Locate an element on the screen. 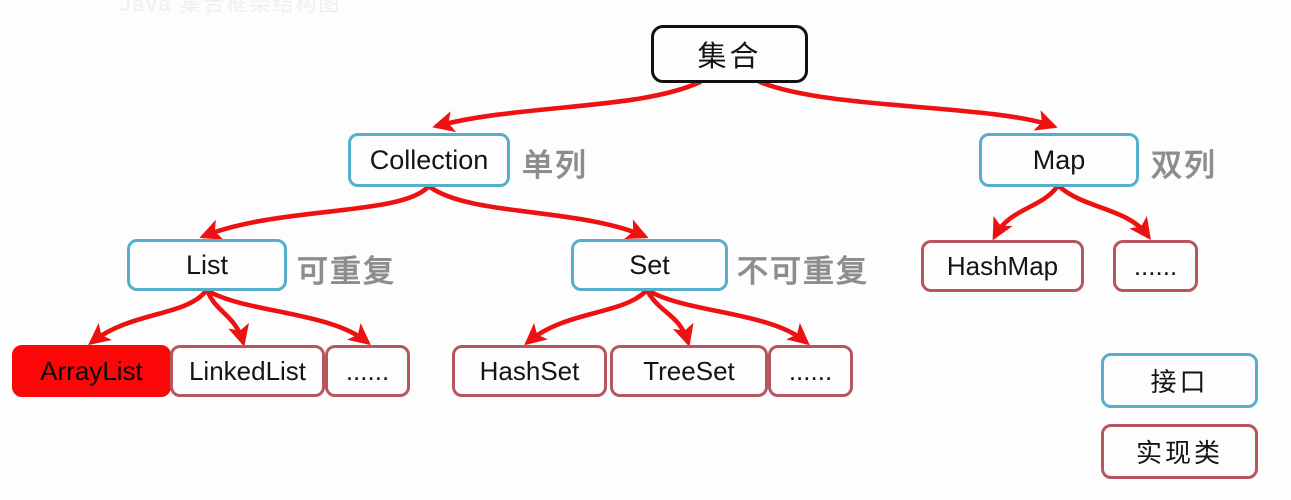  node-label: List is located at coordinates (207, 264).